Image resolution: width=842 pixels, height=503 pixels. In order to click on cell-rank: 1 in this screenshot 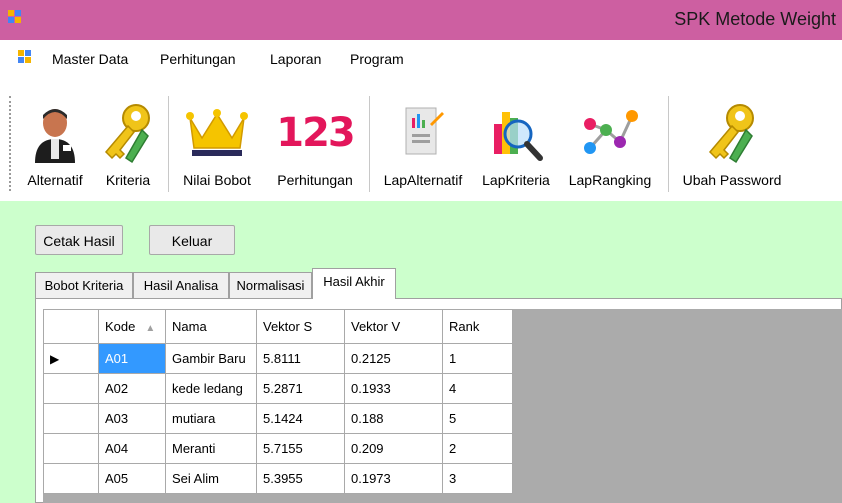, I will do `click(477, 358)`.